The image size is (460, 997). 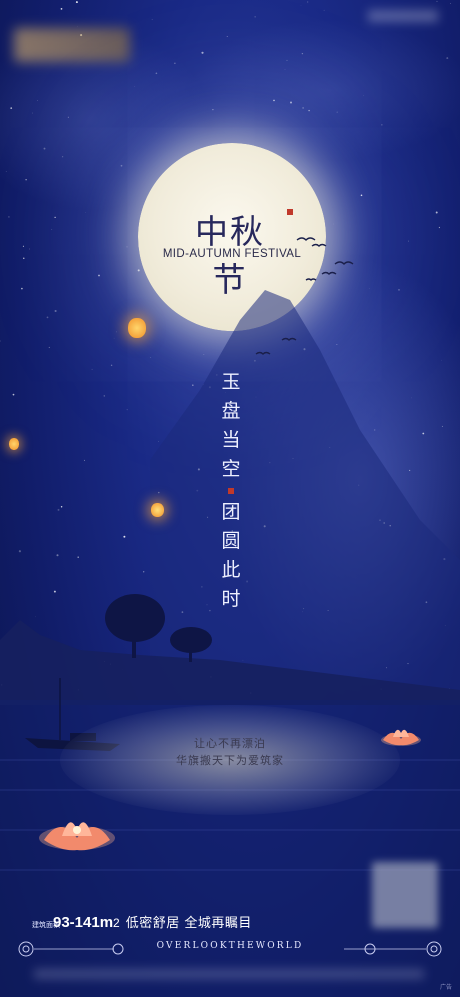 What do you see at coordinates (83, 922) in the screenshot?
I see `area-value: 93-141m` at bounding box center [83, 922].